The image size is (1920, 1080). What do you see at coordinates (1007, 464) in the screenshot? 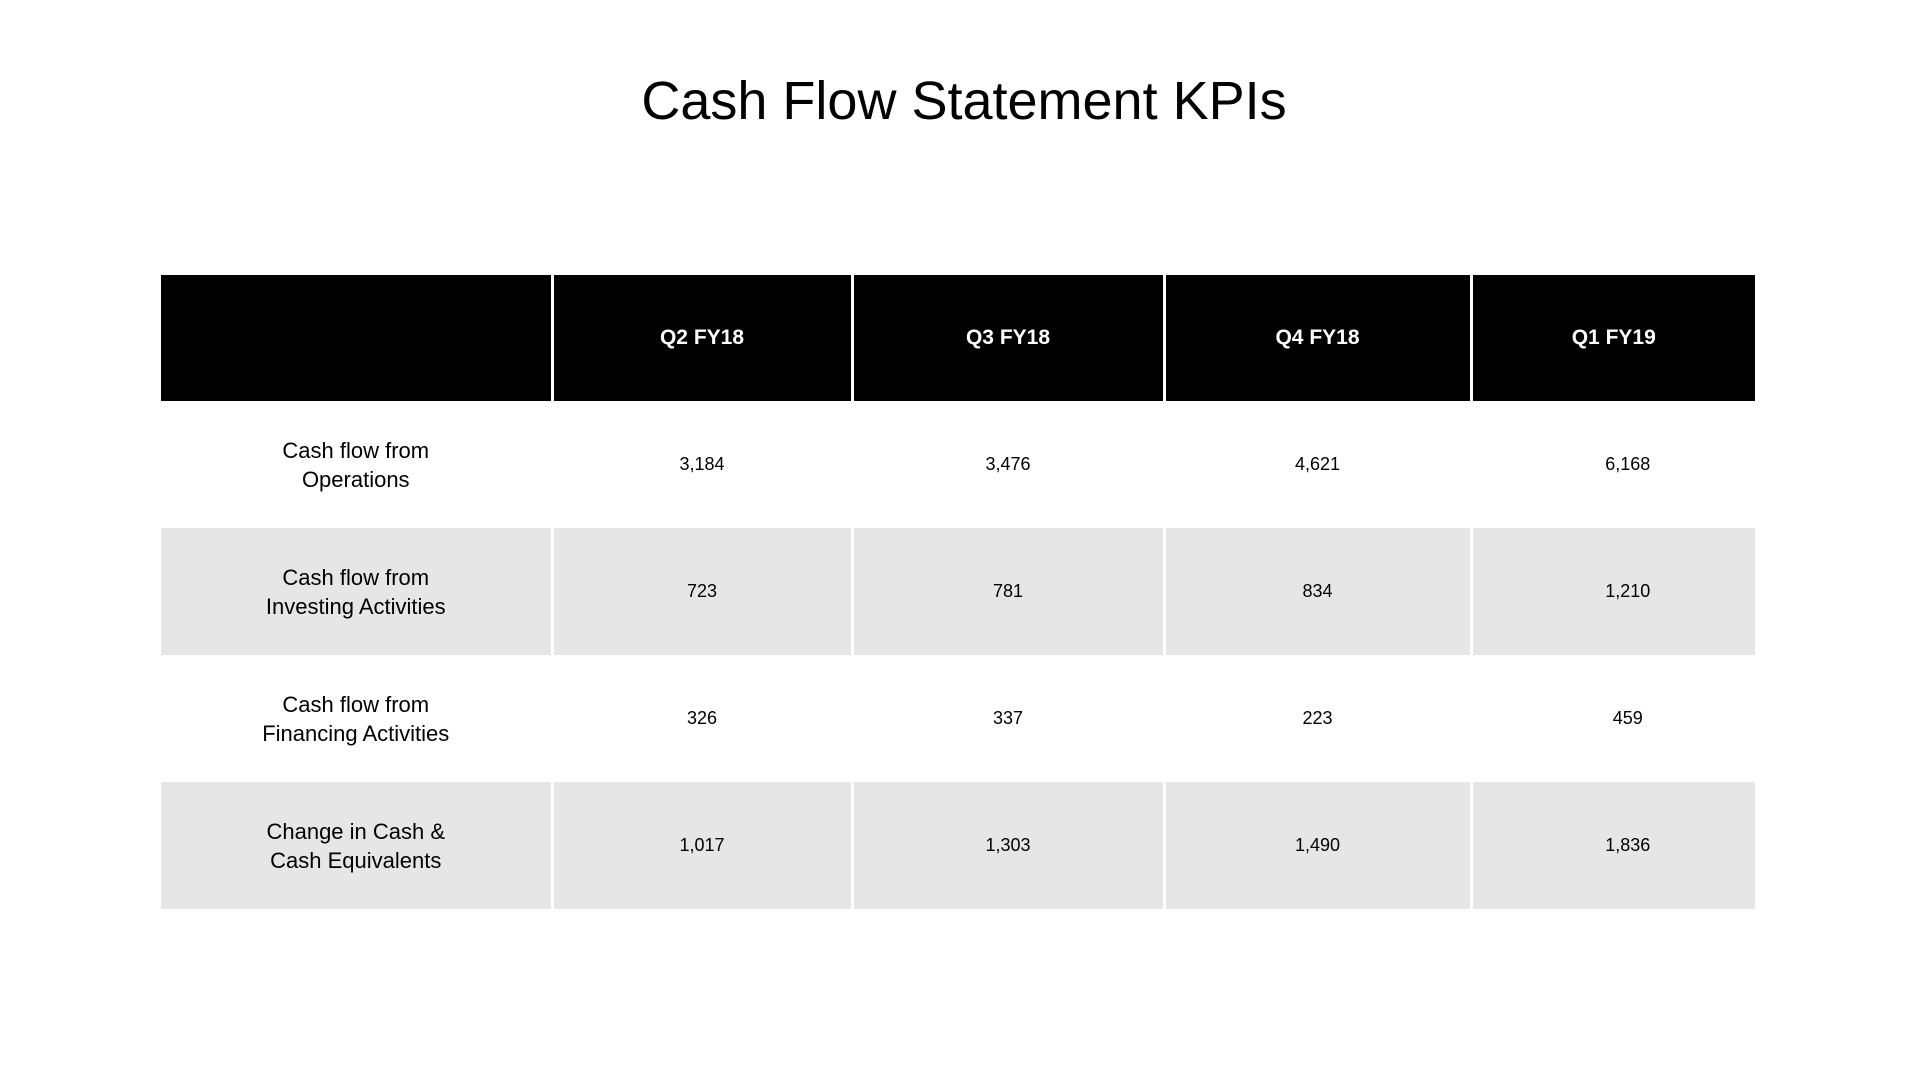
I see `value-cell: 3,476` at bounding box center [1007, 464].